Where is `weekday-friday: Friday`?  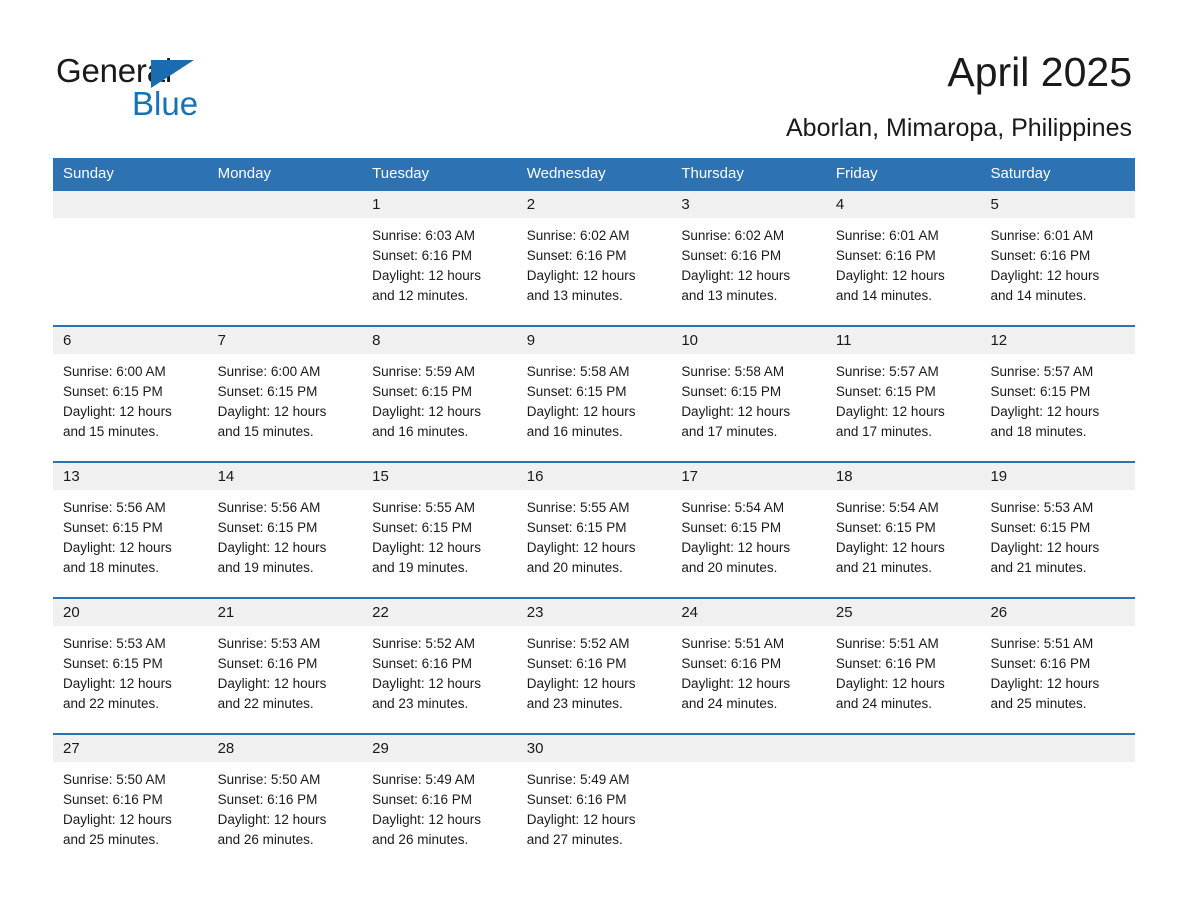
weekday-friday: Friday is located at coordinates (856, 173).